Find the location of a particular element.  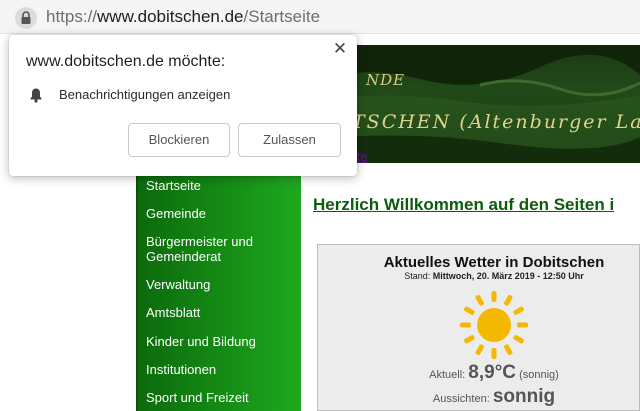

sidebar-item-verwaltung: Verwaltung is located at coordinates (221, 284).